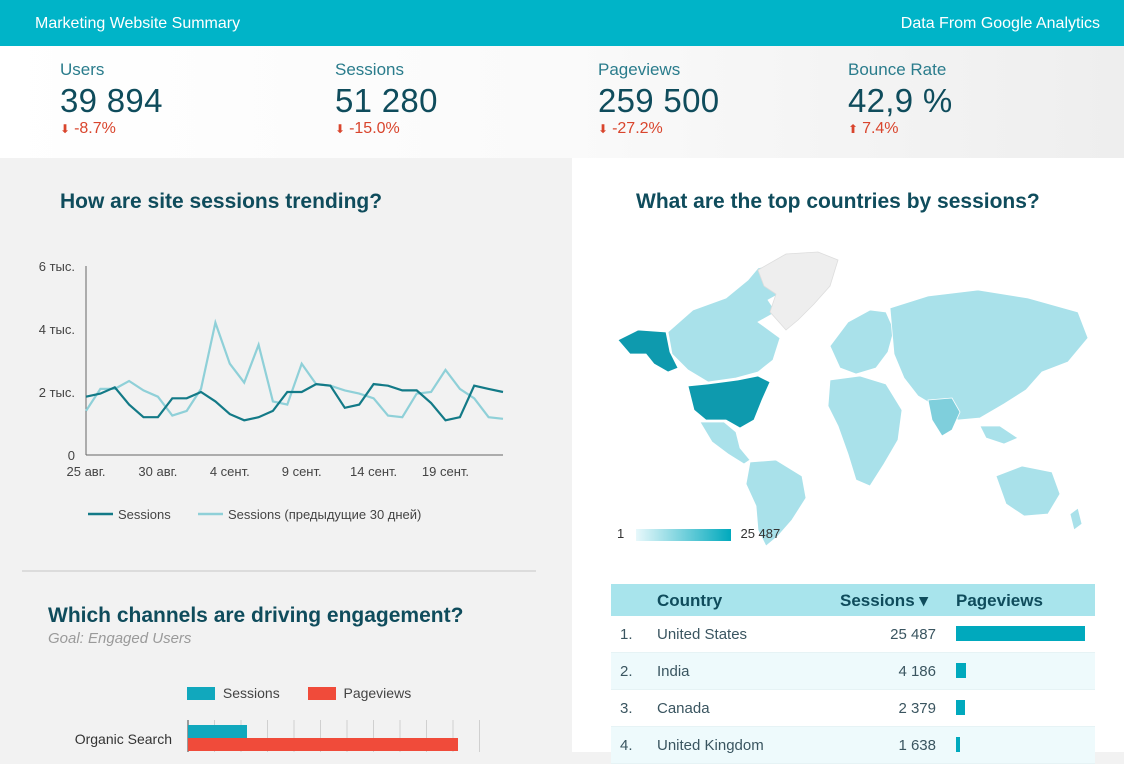 This screenshot has width=1124, height=764. Describe the element at coordinates (637, 128) in the screenshot. I see `kpi-change-value: -27.2%` at that location.